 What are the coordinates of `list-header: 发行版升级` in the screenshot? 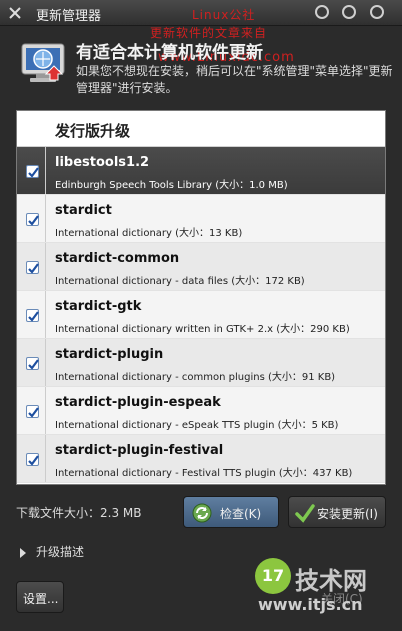 It's located at (201, 129).